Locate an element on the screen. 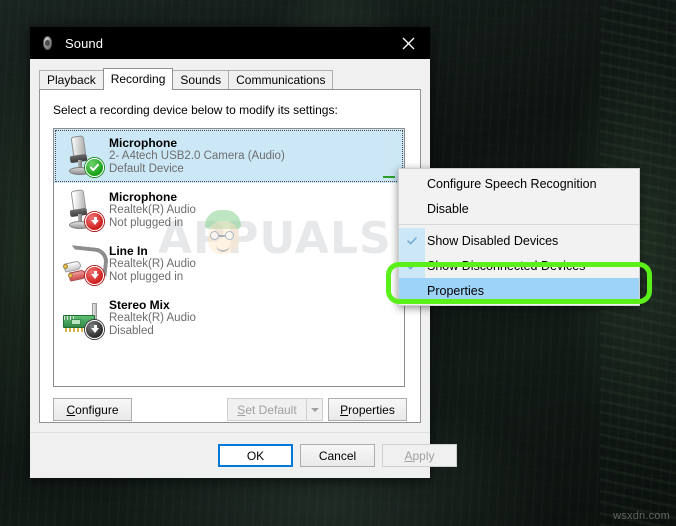  menu-item-show-disabled-devices: Show Disabled Devices is located at coordinates (519, 240).